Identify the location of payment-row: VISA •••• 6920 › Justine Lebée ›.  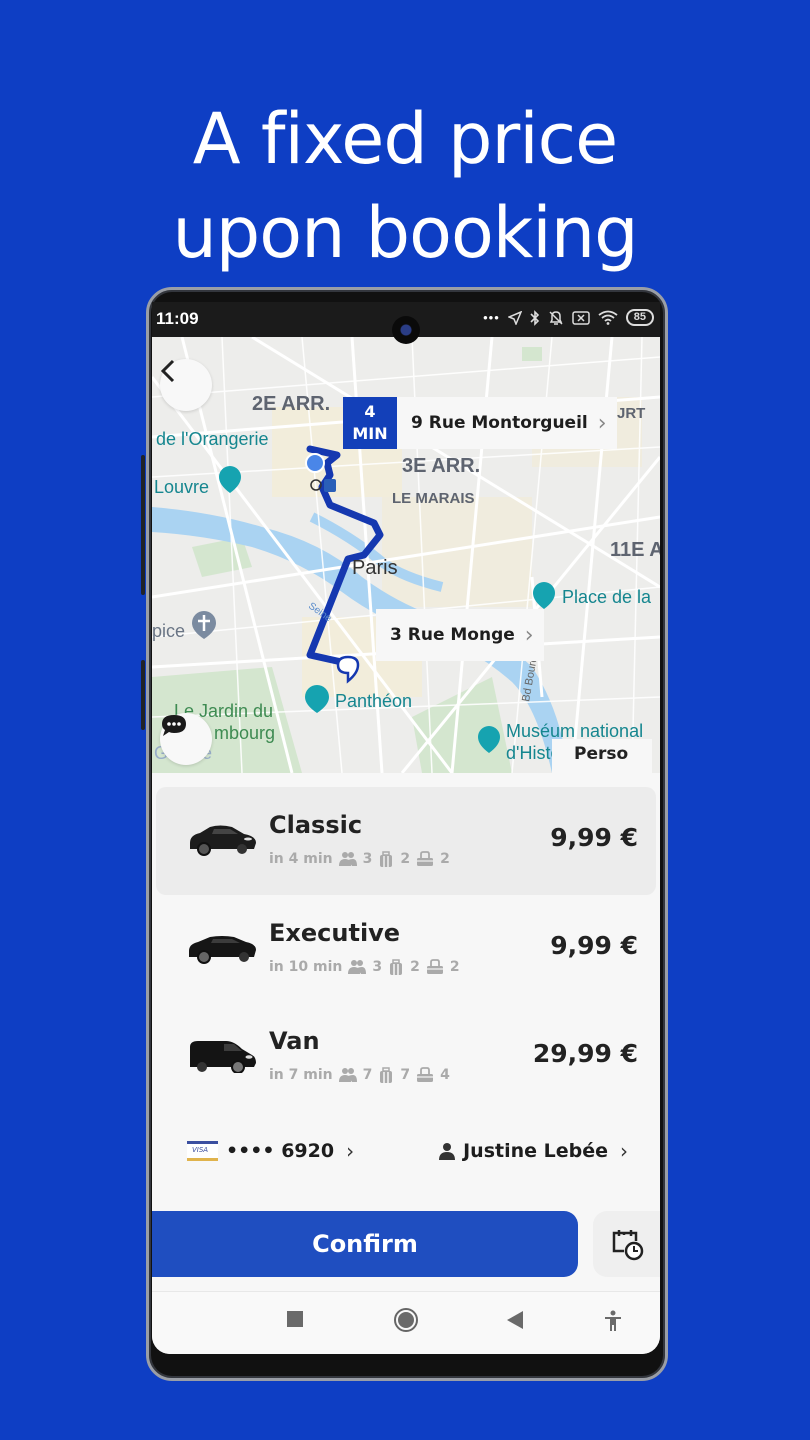
(406, 1151).